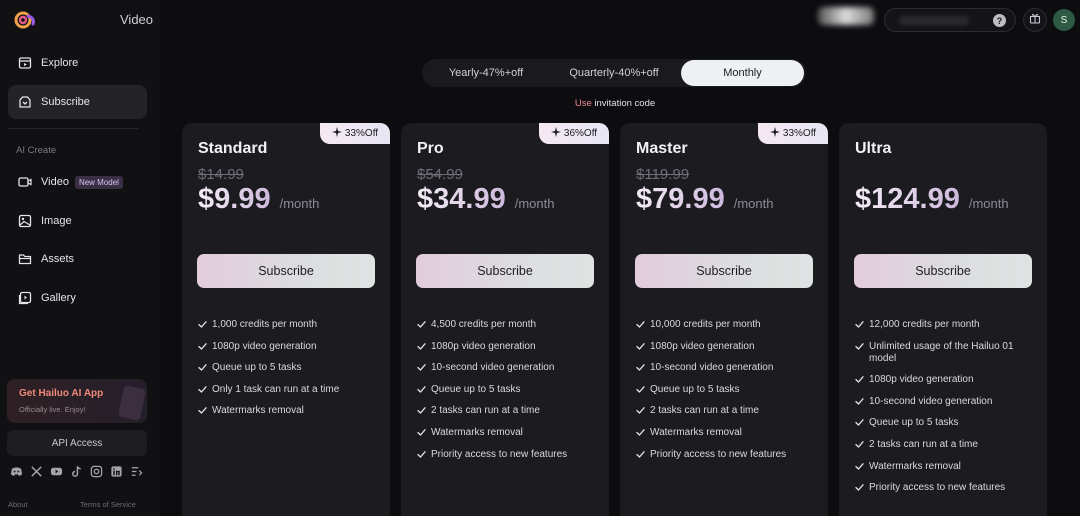 This screenshot has height=516, width=1080. I want to click on price-row: $34.99/month, so click(485, 199).